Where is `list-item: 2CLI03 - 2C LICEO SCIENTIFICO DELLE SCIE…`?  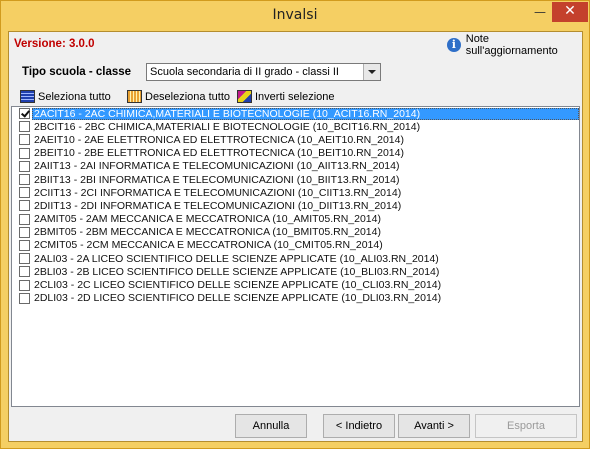
list-item: 2CLI03 - 2C LICEO SCIENTIFICO DELLE SCIE… is located at coordinates (295, 284).